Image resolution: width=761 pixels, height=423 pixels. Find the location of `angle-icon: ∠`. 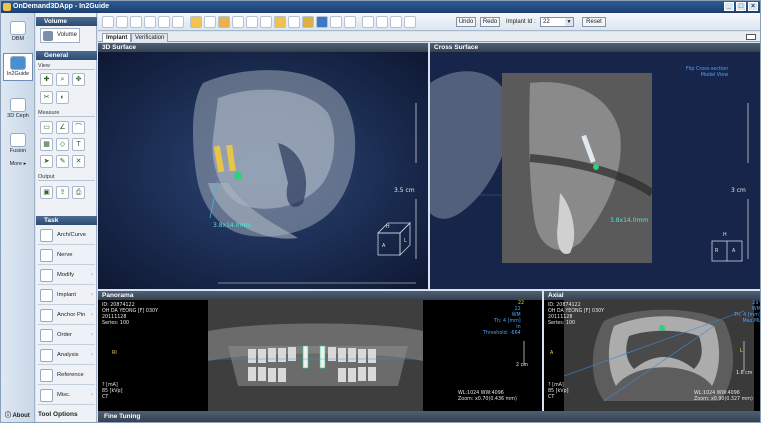

angle-icon: ∠ is located at coordinates (62, 127).